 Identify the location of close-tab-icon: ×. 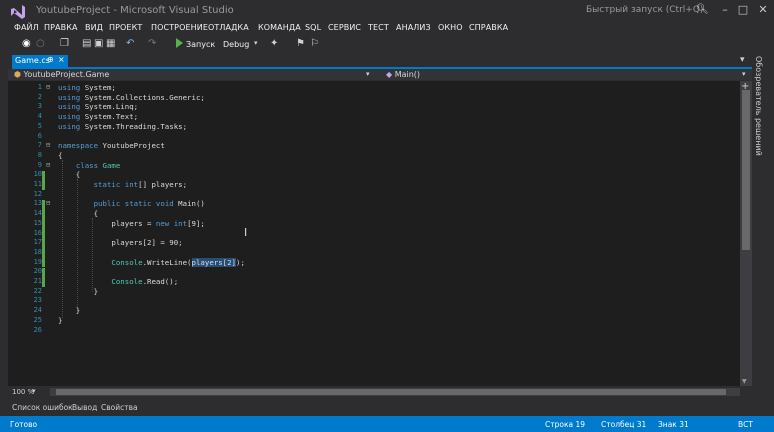
(61, 59).